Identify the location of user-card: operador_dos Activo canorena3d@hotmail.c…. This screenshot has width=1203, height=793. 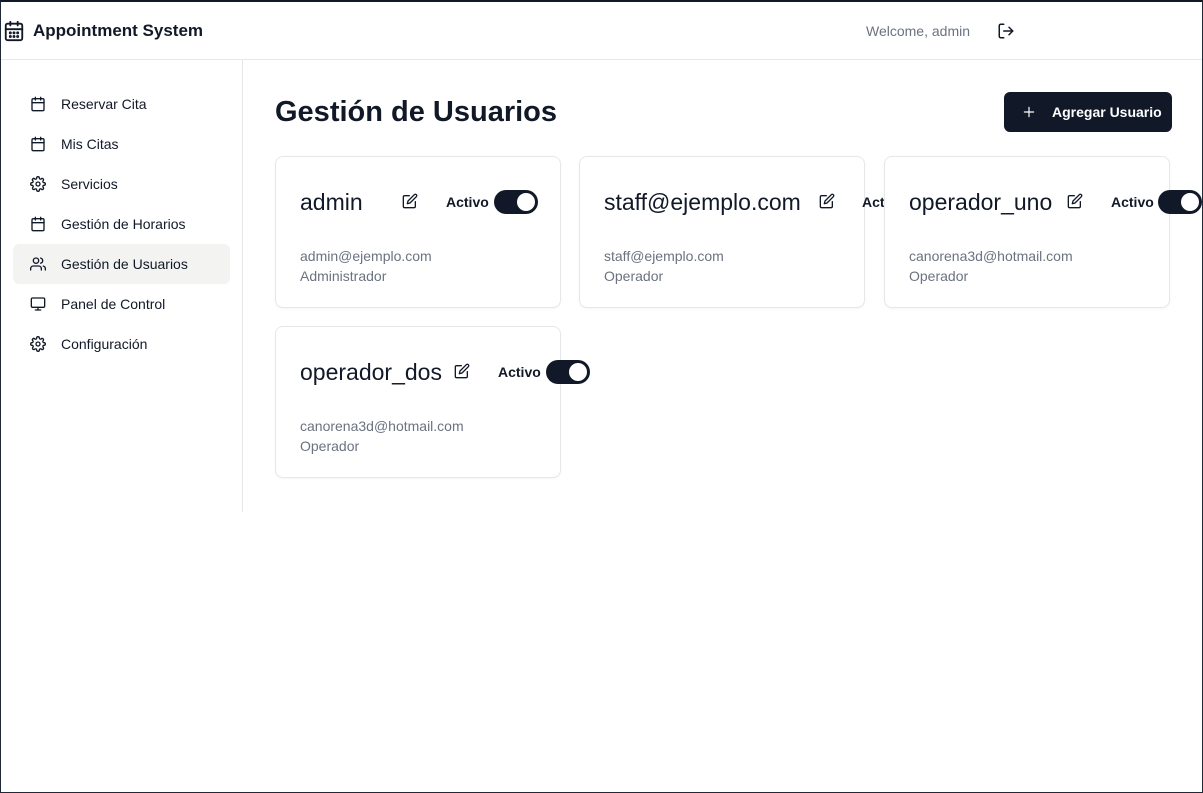
(432, 402).